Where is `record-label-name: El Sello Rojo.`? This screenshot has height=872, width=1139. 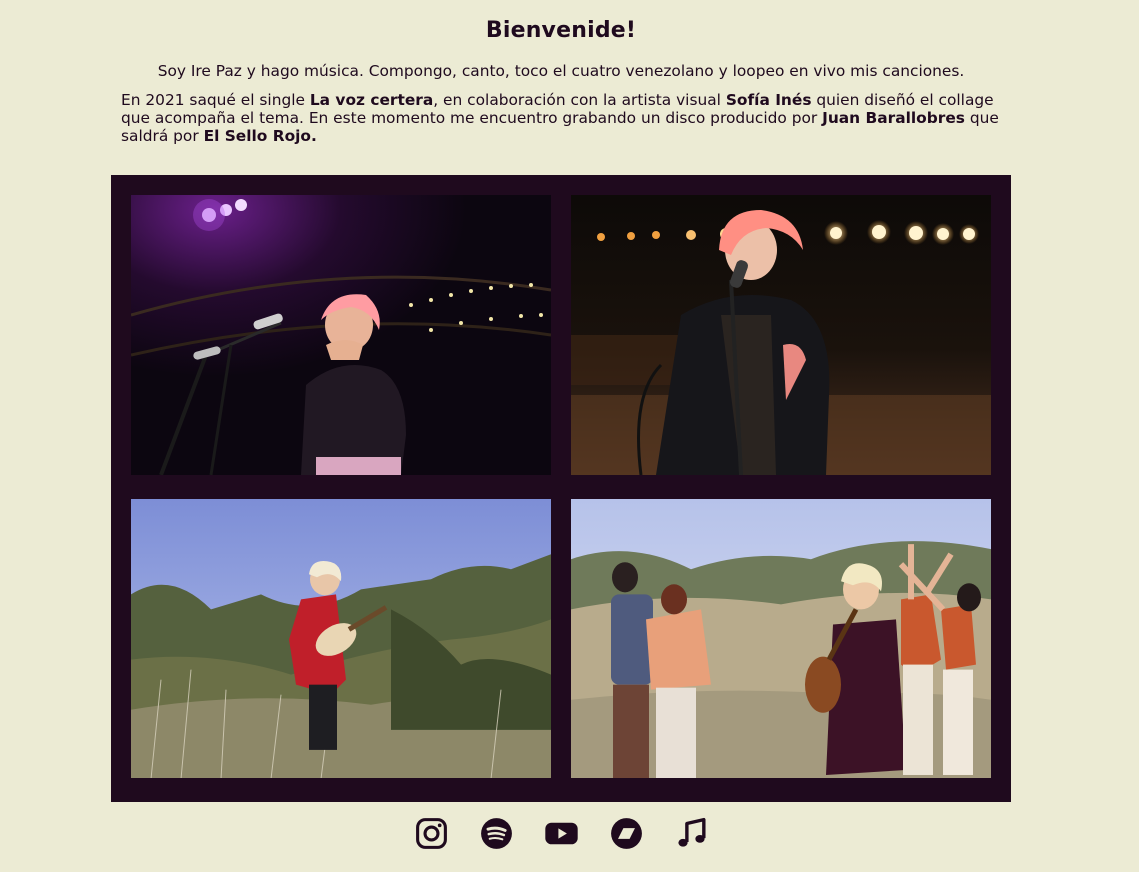 record-label-name: El Sello Rojo. is located at coordinates (260, 136).